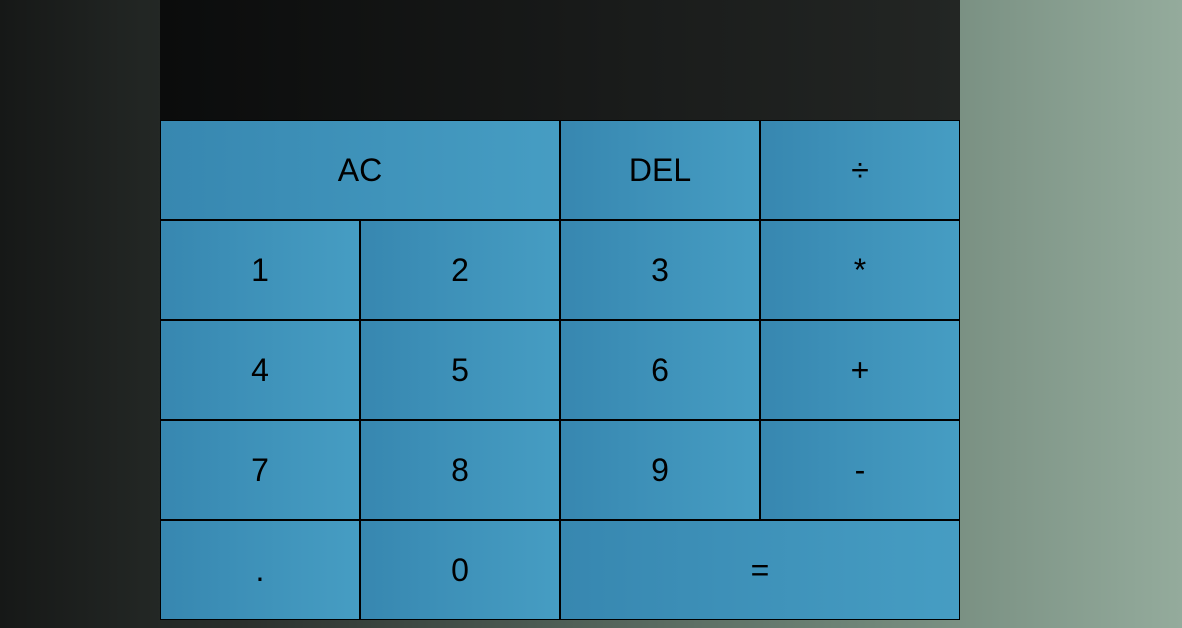  What do you see at coordinates (460, 470) in the screenshot?
I see `digit-8-button: 8` at bounding box center [460, 470].